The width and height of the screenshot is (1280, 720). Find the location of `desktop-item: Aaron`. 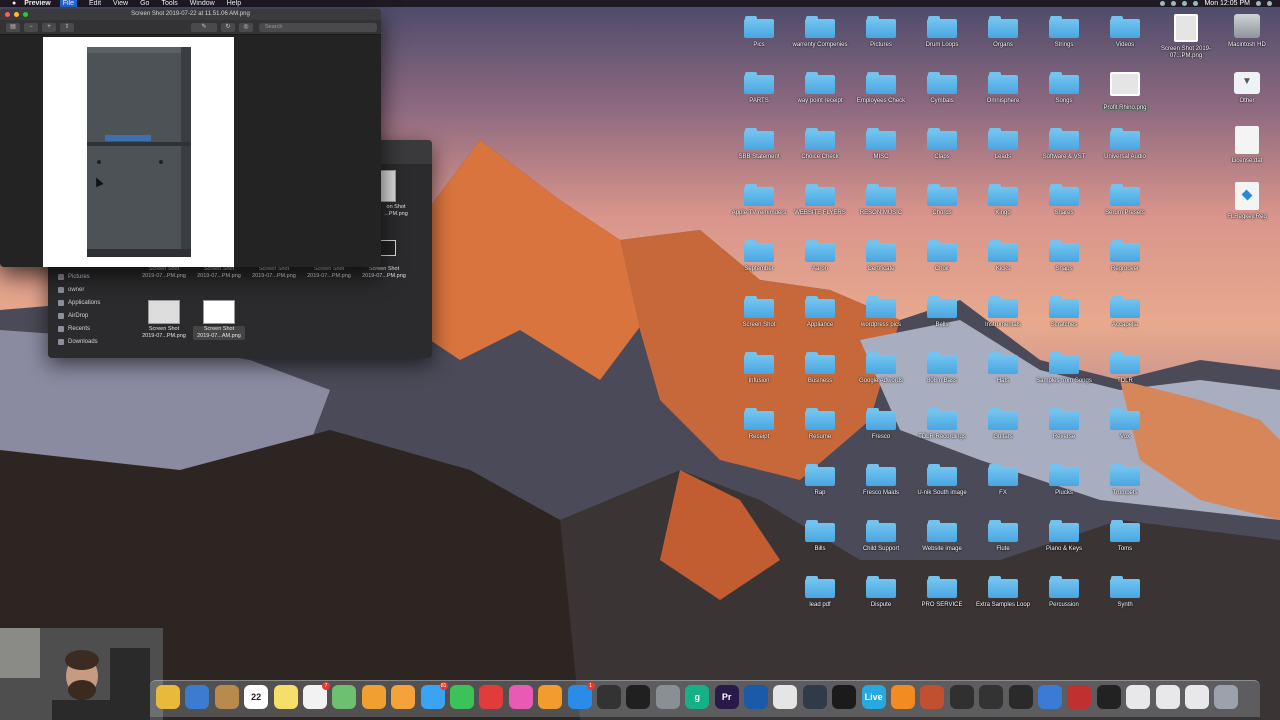

desktop-item: Aaron is located at coordinates (820, 256).